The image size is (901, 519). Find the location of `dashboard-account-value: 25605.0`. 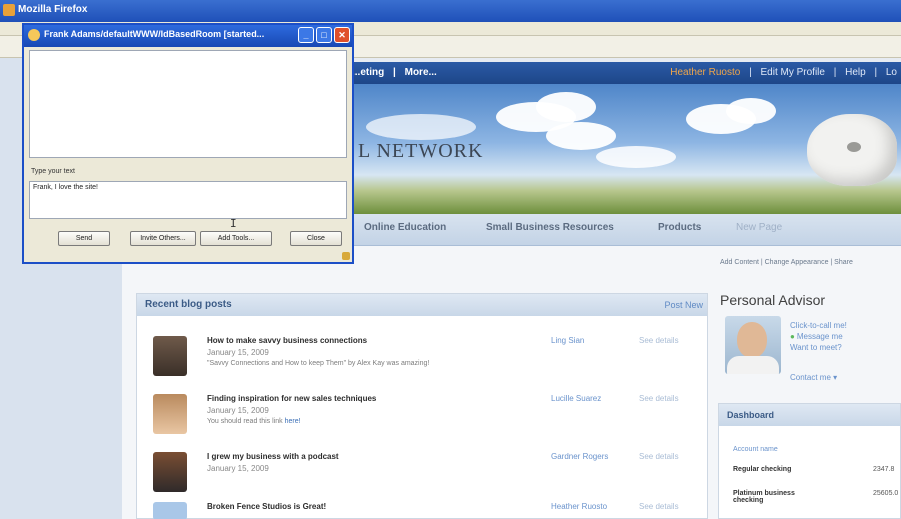

dashboard-account-value: 25605.0 is located at coordinates (886, 493).